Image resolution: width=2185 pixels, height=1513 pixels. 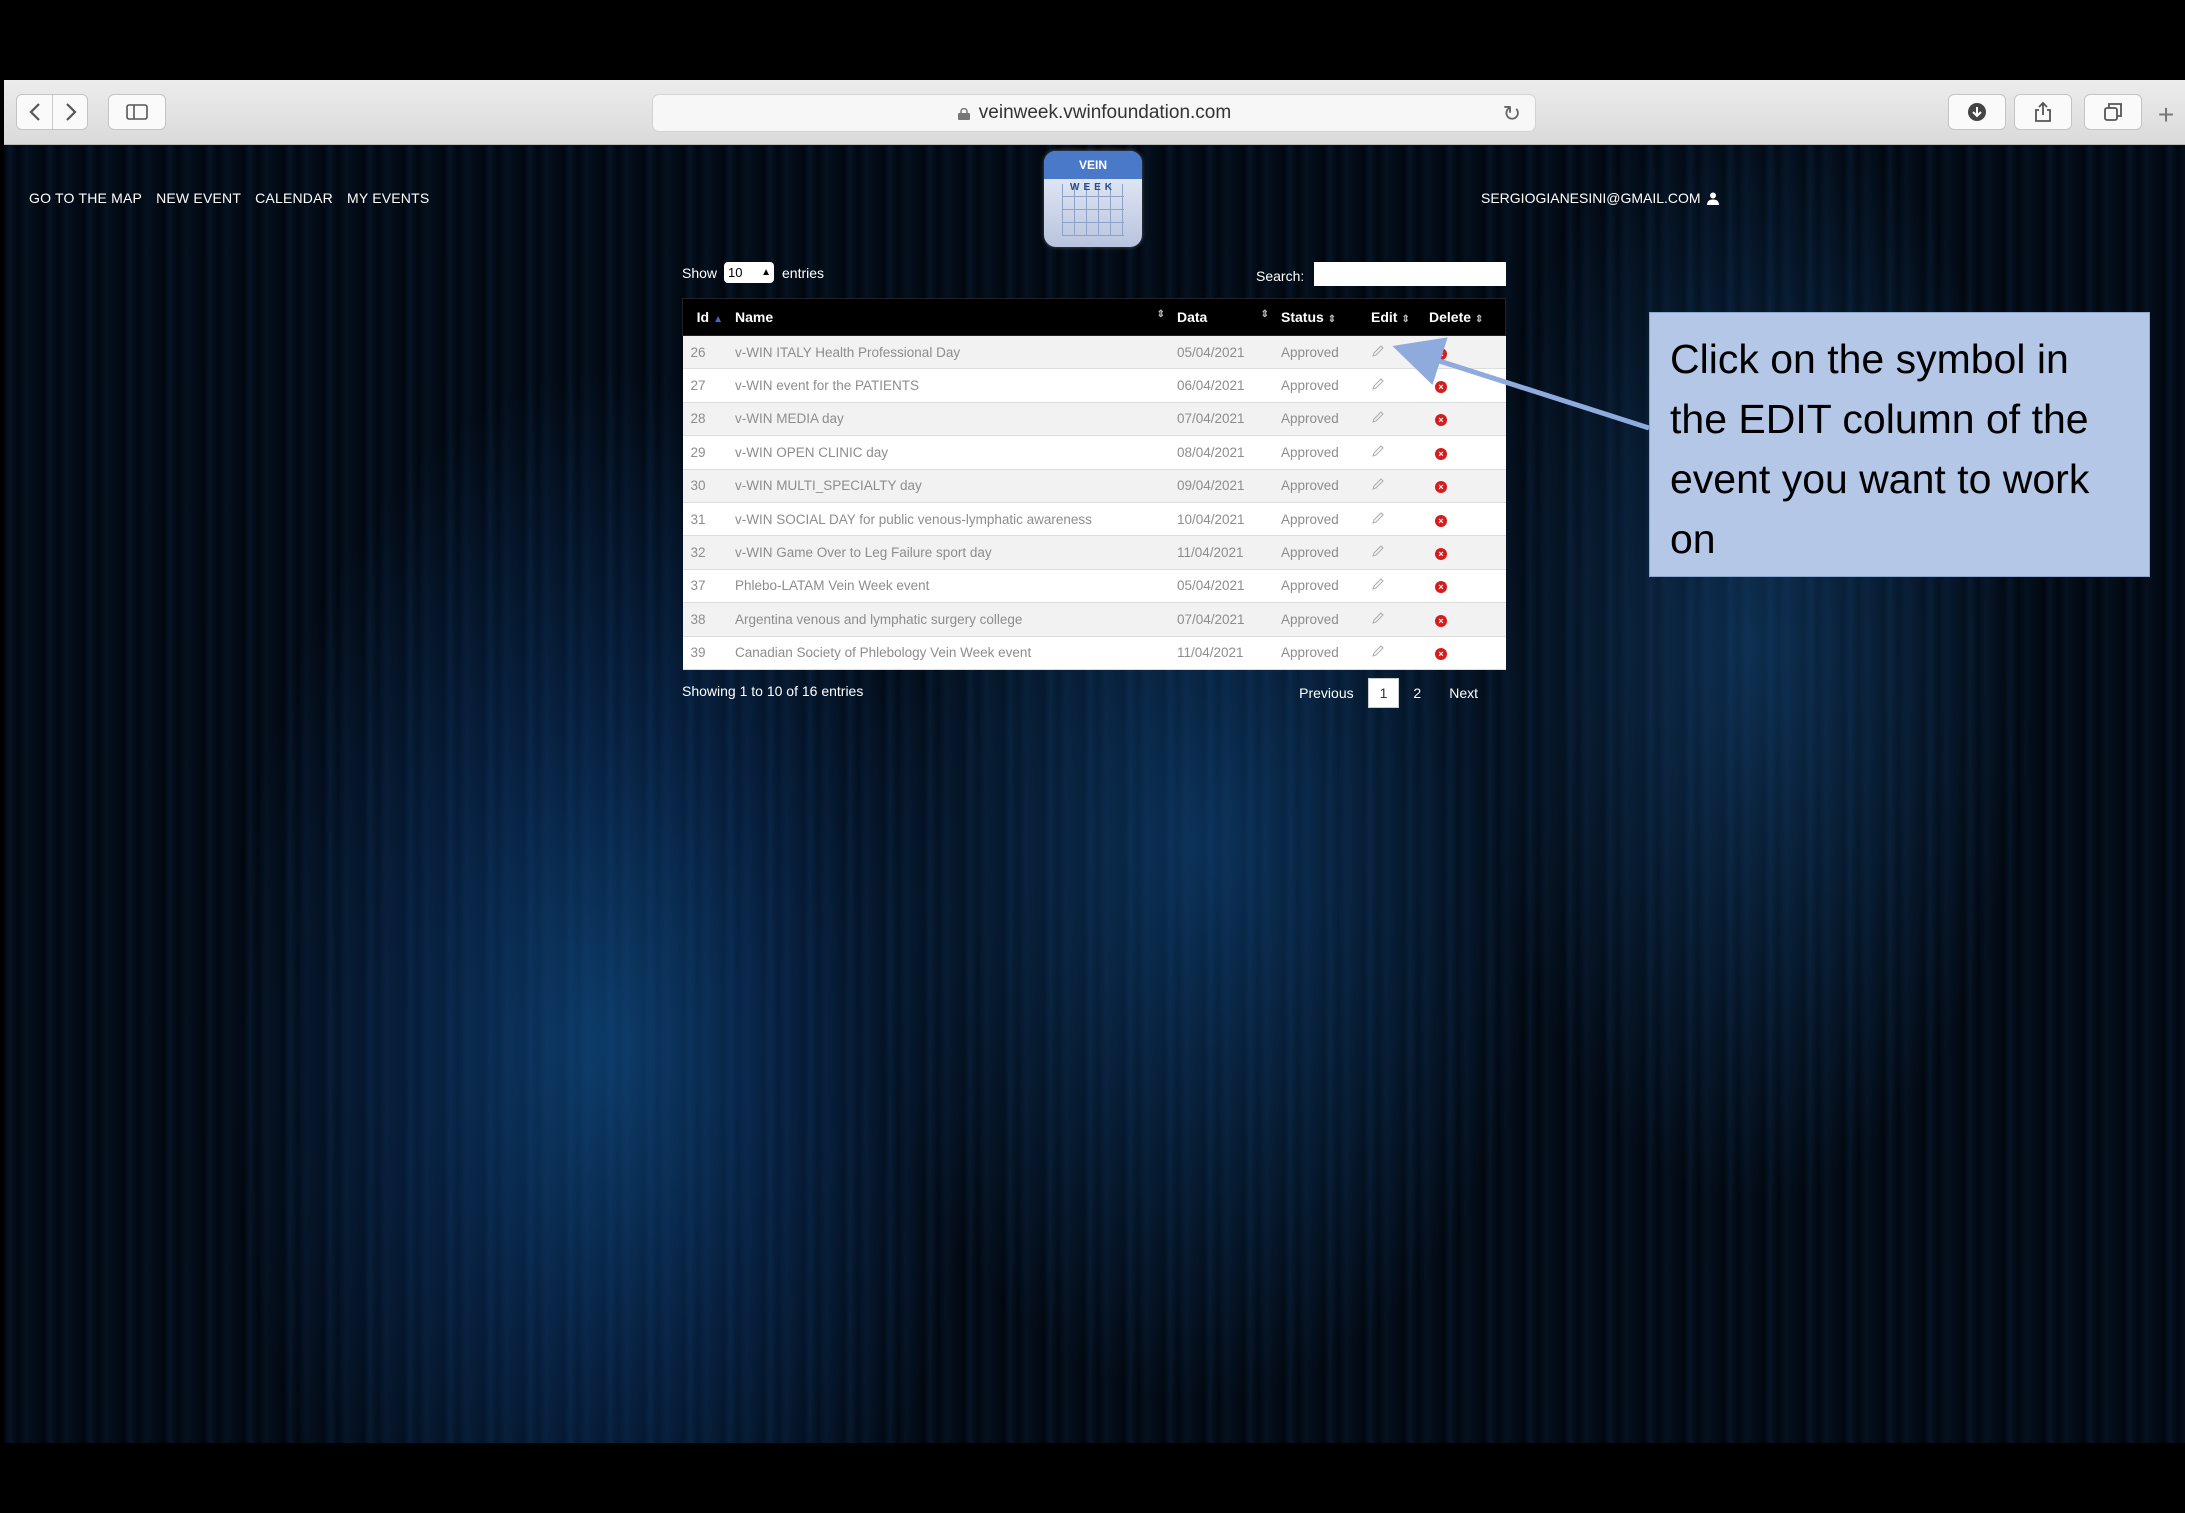 I want to click on cell-id: 31, so click(x=698, y=519).